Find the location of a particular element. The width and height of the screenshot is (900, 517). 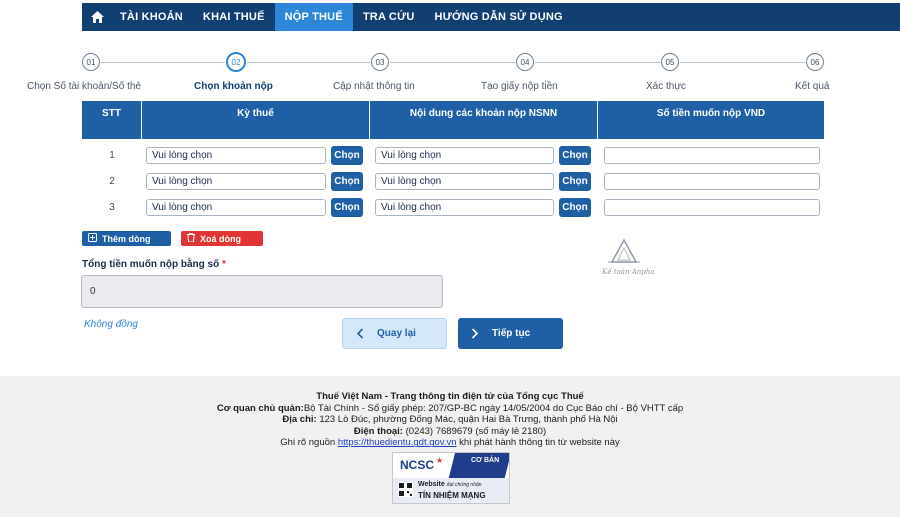

total-amount-field: 0 is located at coordinates (262, 291).